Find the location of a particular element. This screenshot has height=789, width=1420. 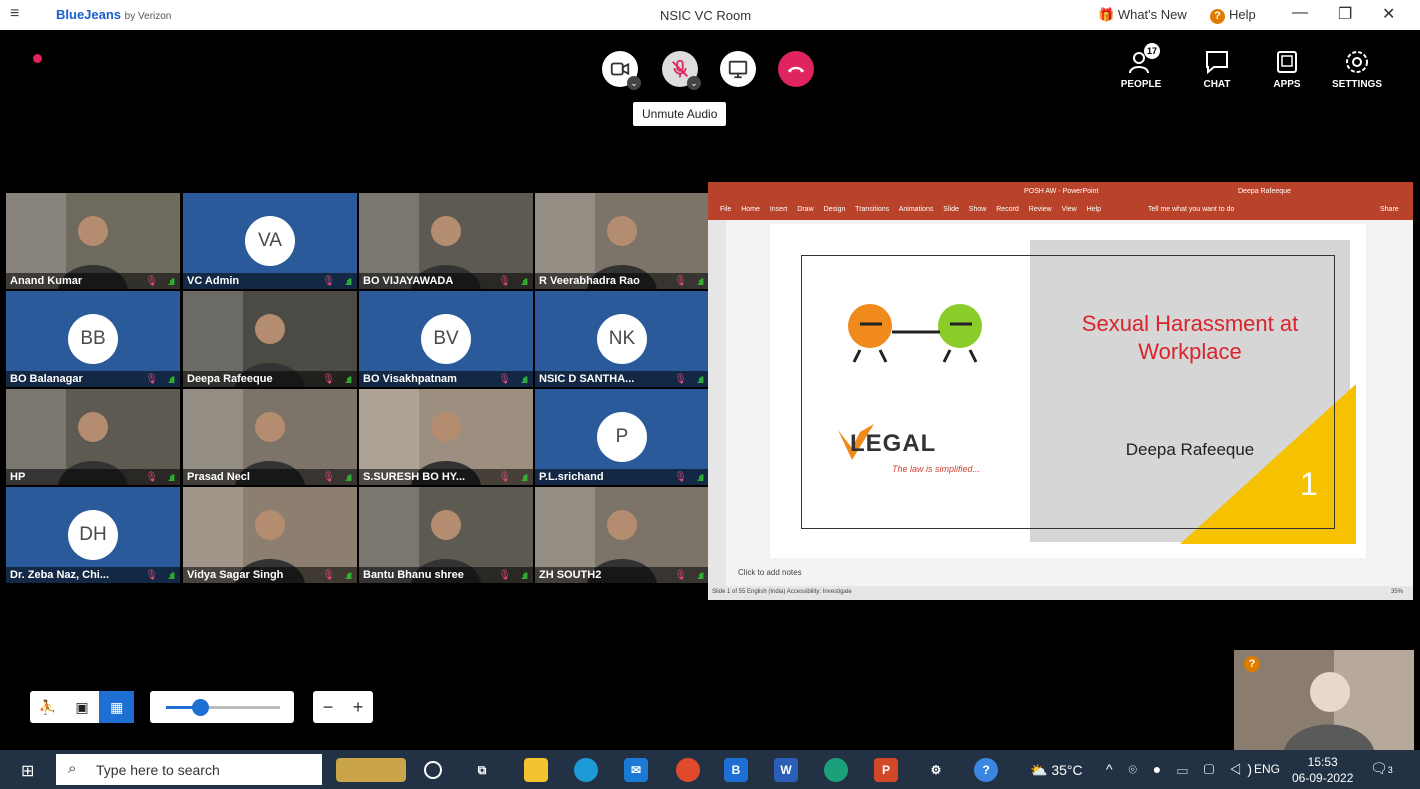

self-view-video: ? is located at coordinates (1324, 700).